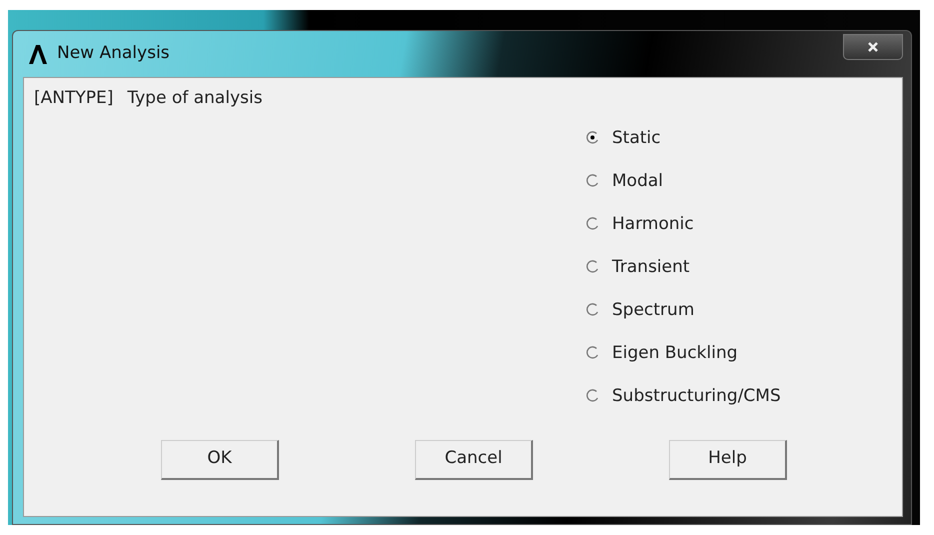 This screenshot has width=934, height=535. What do you see at coordinates (653, 310) in the screenshot?
I see `option-label: Spectrum` at bounding box center [653, 310].